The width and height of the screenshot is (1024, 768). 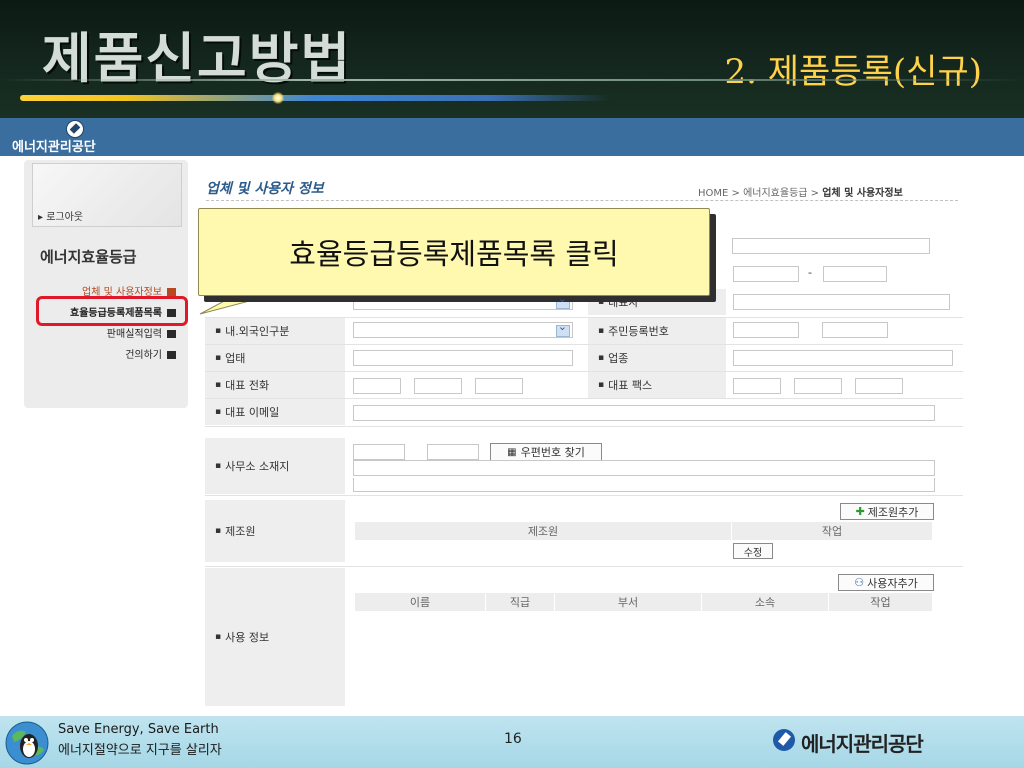 What do you see at coordinates (859, 582) in the screenshot?
I see `user-icon: ⚇` at bounding box center [859, 582].